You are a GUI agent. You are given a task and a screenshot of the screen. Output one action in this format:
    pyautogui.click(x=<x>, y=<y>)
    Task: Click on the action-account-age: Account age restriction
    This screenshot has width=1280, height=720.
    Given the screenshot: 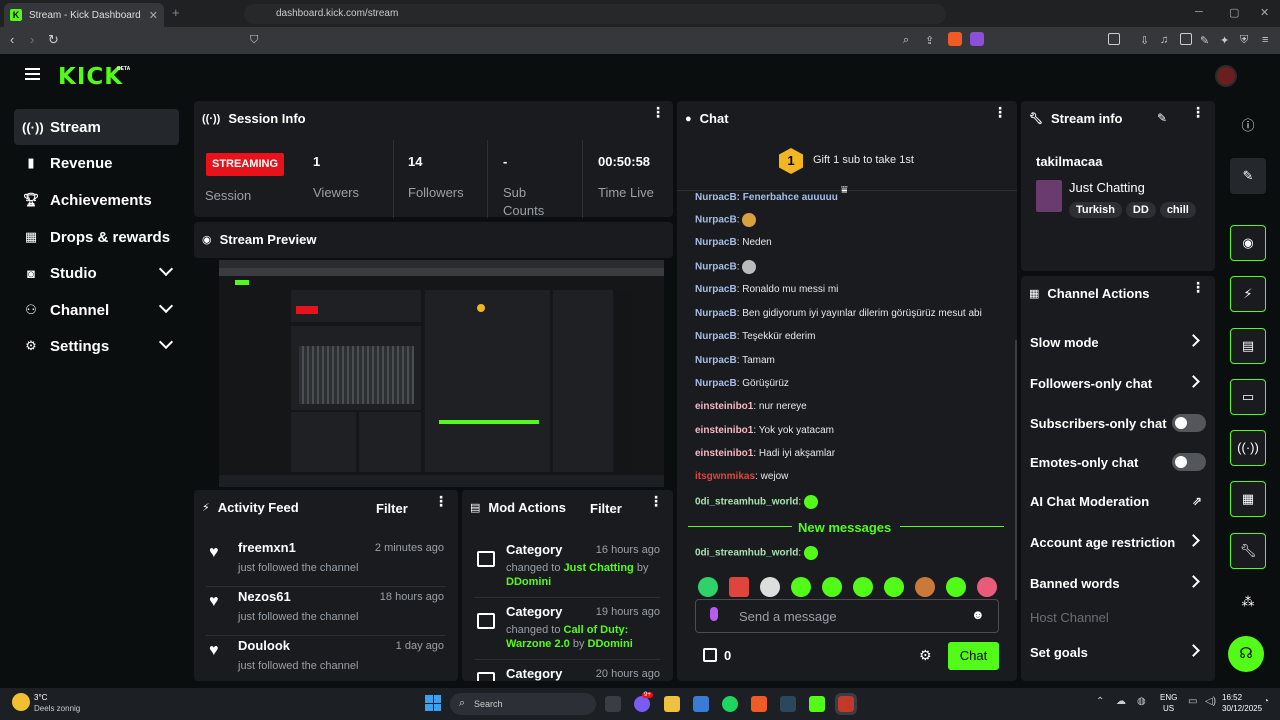 What is the action you would take?
    pyautogui.click(x=1118, y=542)
    